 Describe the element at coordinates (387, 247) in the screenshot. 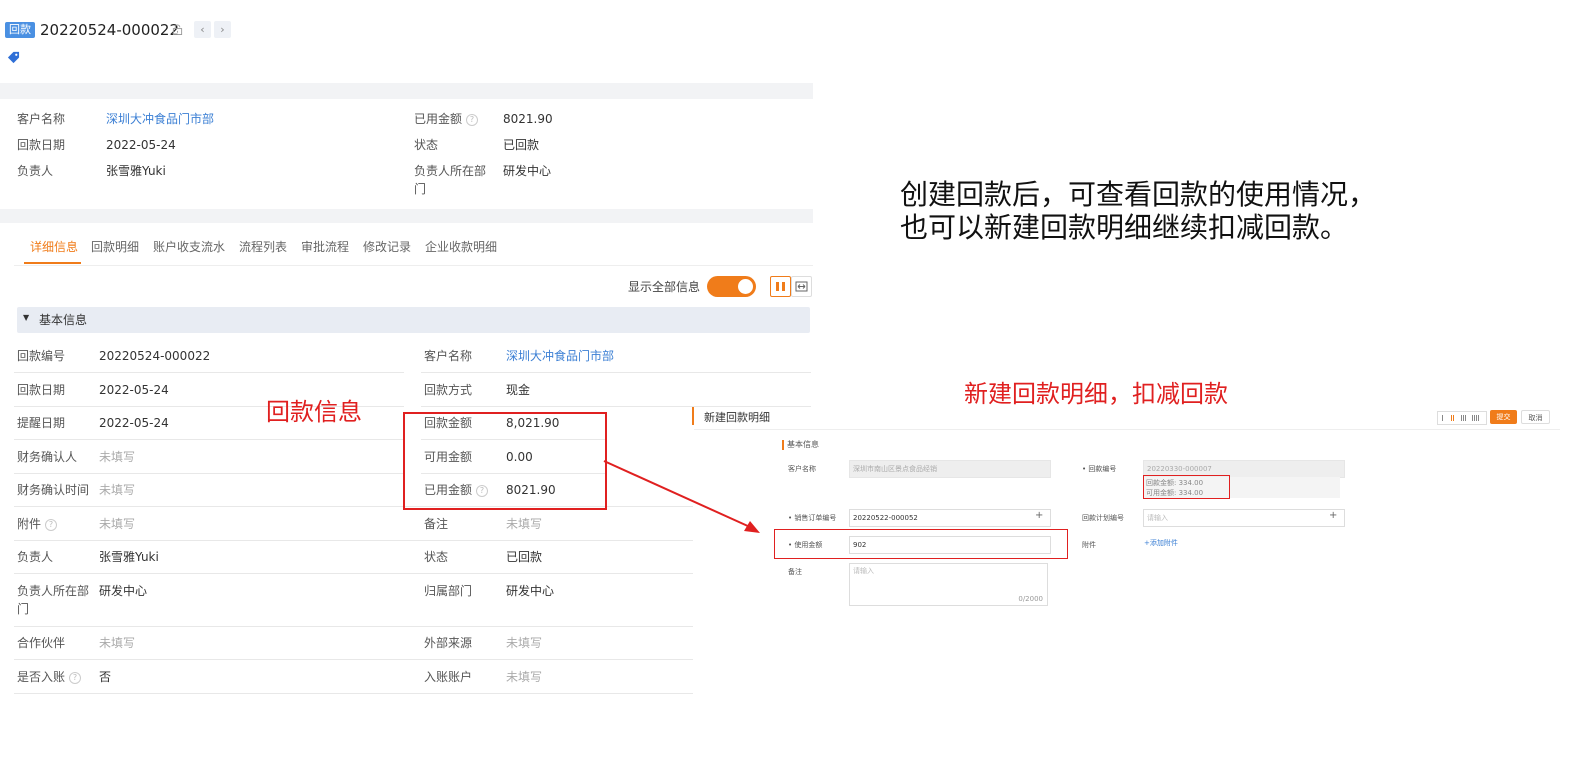

I see `tab-change-log: 修改记录` at that location.